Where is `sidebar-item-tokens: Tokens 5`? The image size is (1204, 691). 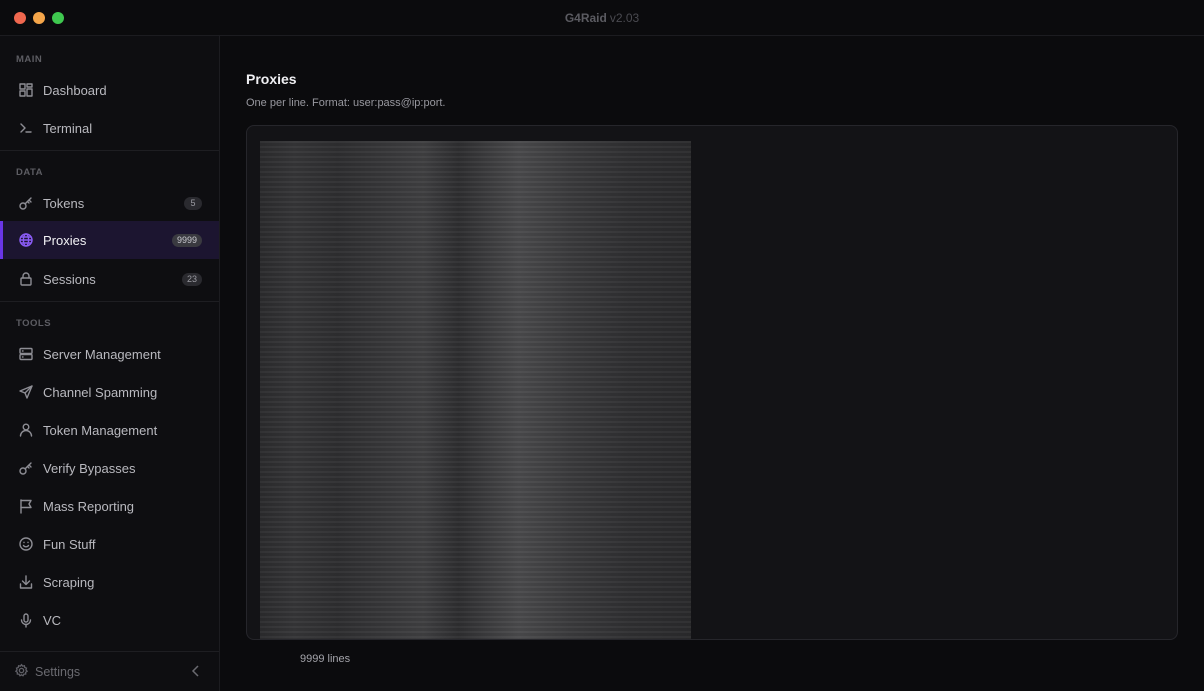 sidebar-item-tokens: Tokens 5 is located at coordinates (109, 203).